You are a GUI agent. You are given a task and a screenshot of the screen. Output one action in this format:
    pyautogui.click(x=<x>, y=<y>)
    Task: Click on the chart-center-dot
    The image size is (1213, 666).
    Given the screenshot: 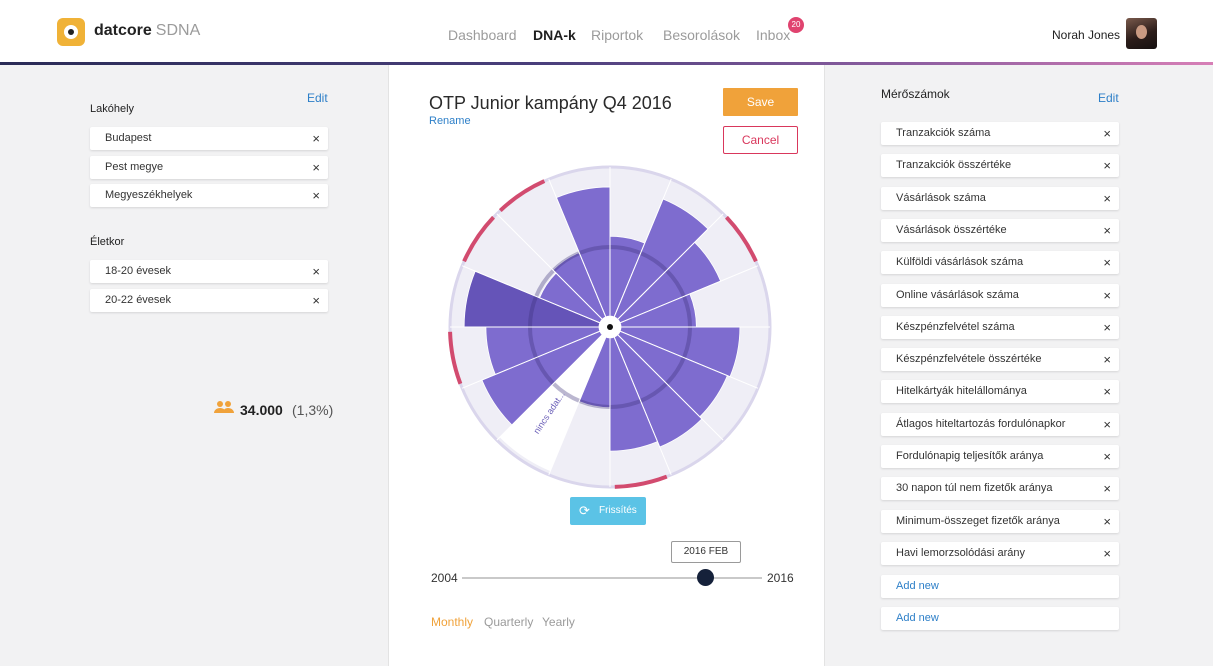 What is the action you would take?
    pyautogui.click(x=610, y=327)
    